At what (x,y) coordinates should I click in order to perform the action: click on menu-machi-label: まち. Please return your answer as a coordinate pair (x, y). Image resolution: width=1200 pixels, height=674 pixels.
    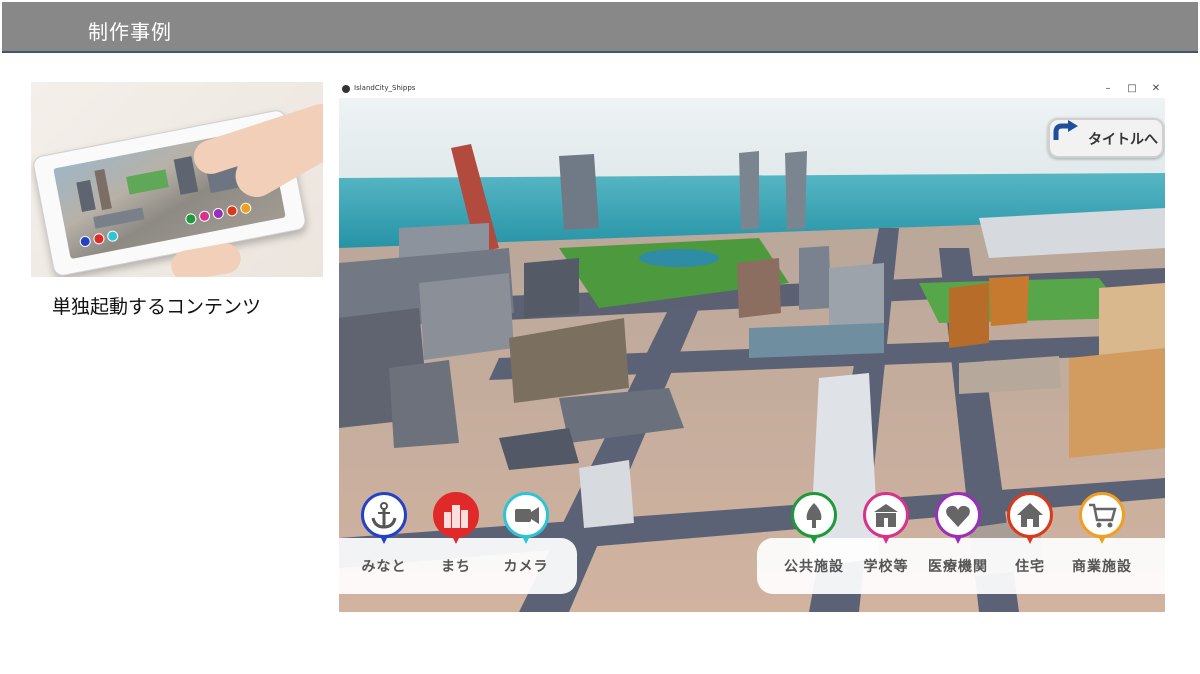
    Looking at the image, I should click on (456, 567).